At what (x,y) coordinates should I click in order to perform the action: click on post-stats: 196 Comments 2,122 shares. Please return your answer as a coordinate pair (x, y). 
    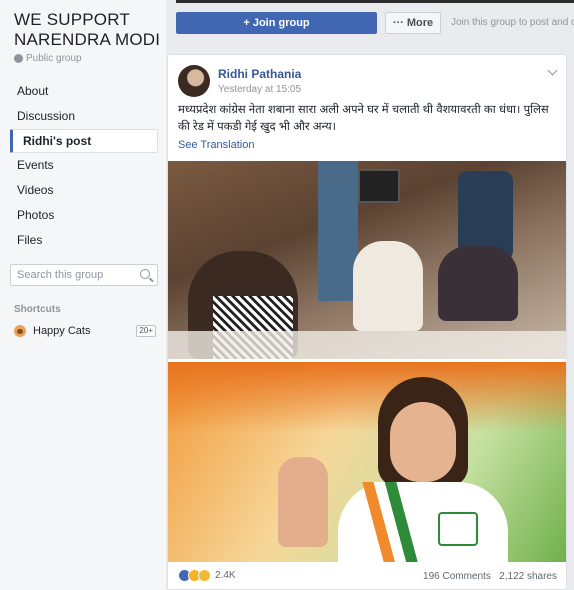
    Looking at the image, I should click on (490, 576).